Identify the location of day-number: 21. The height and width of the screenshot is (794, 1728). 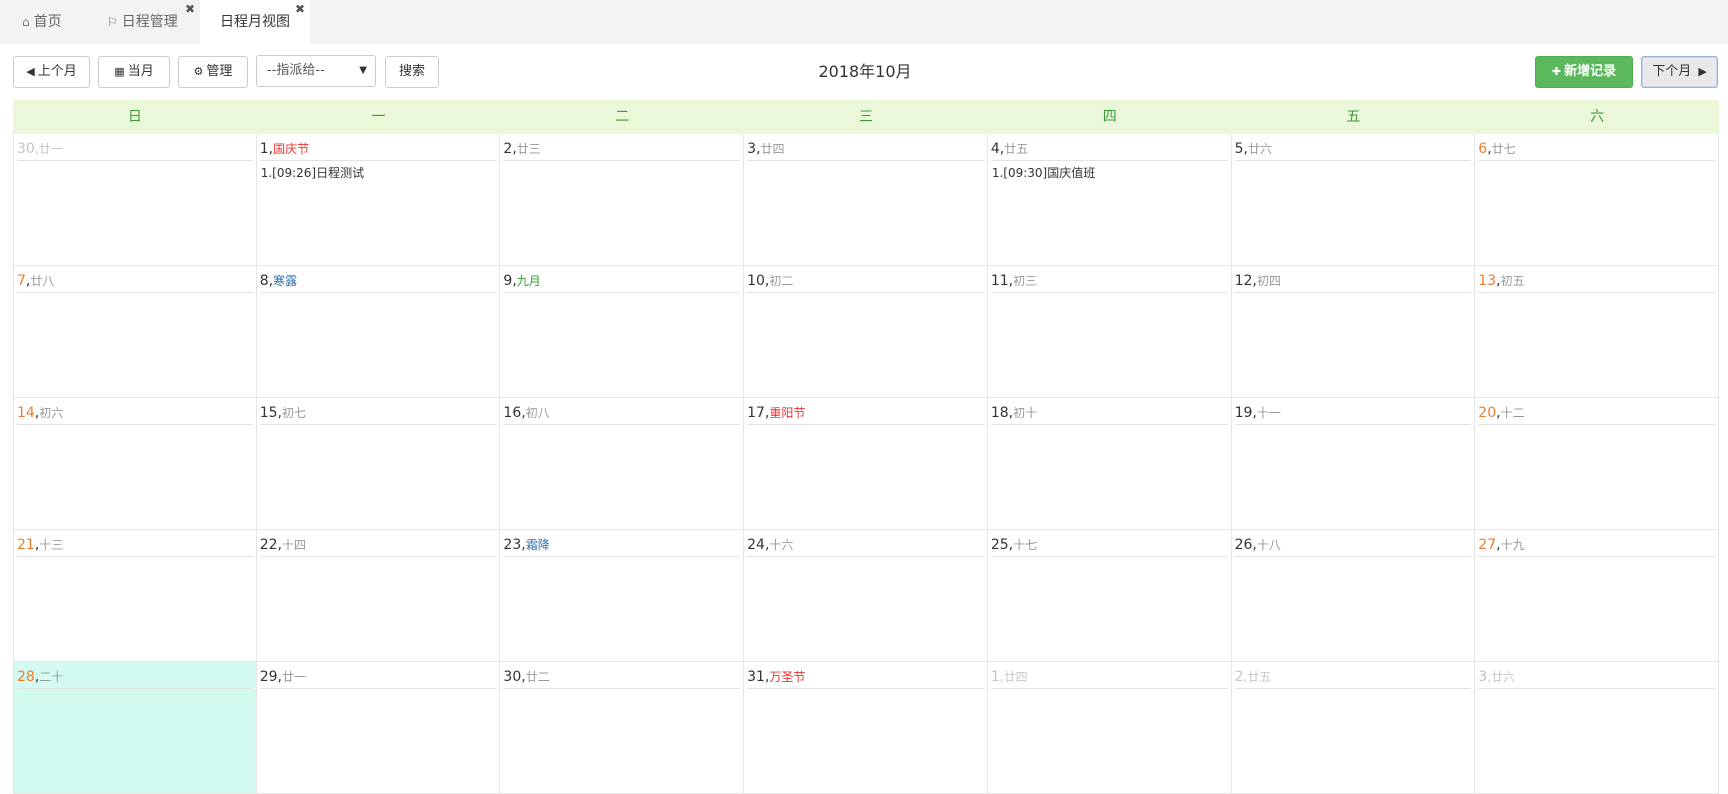
(26, 545).